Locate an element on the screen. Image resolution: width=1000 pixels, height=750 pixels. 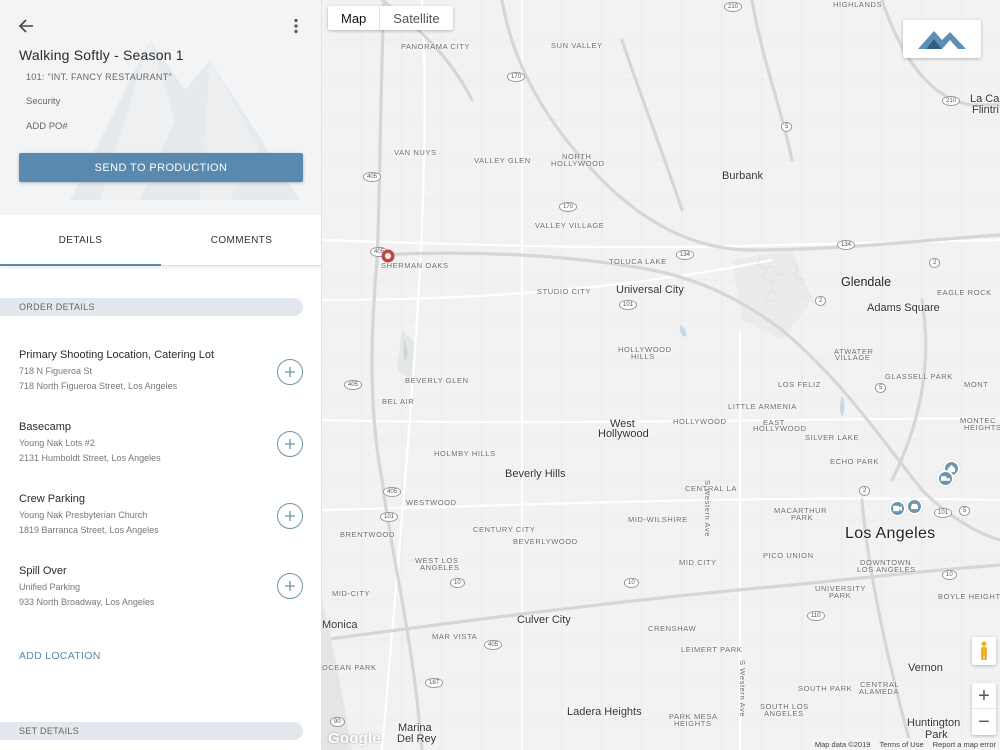
scene-label: 101: "INT. FANCY RESTAURANT" is located at coordinates (99, 77).